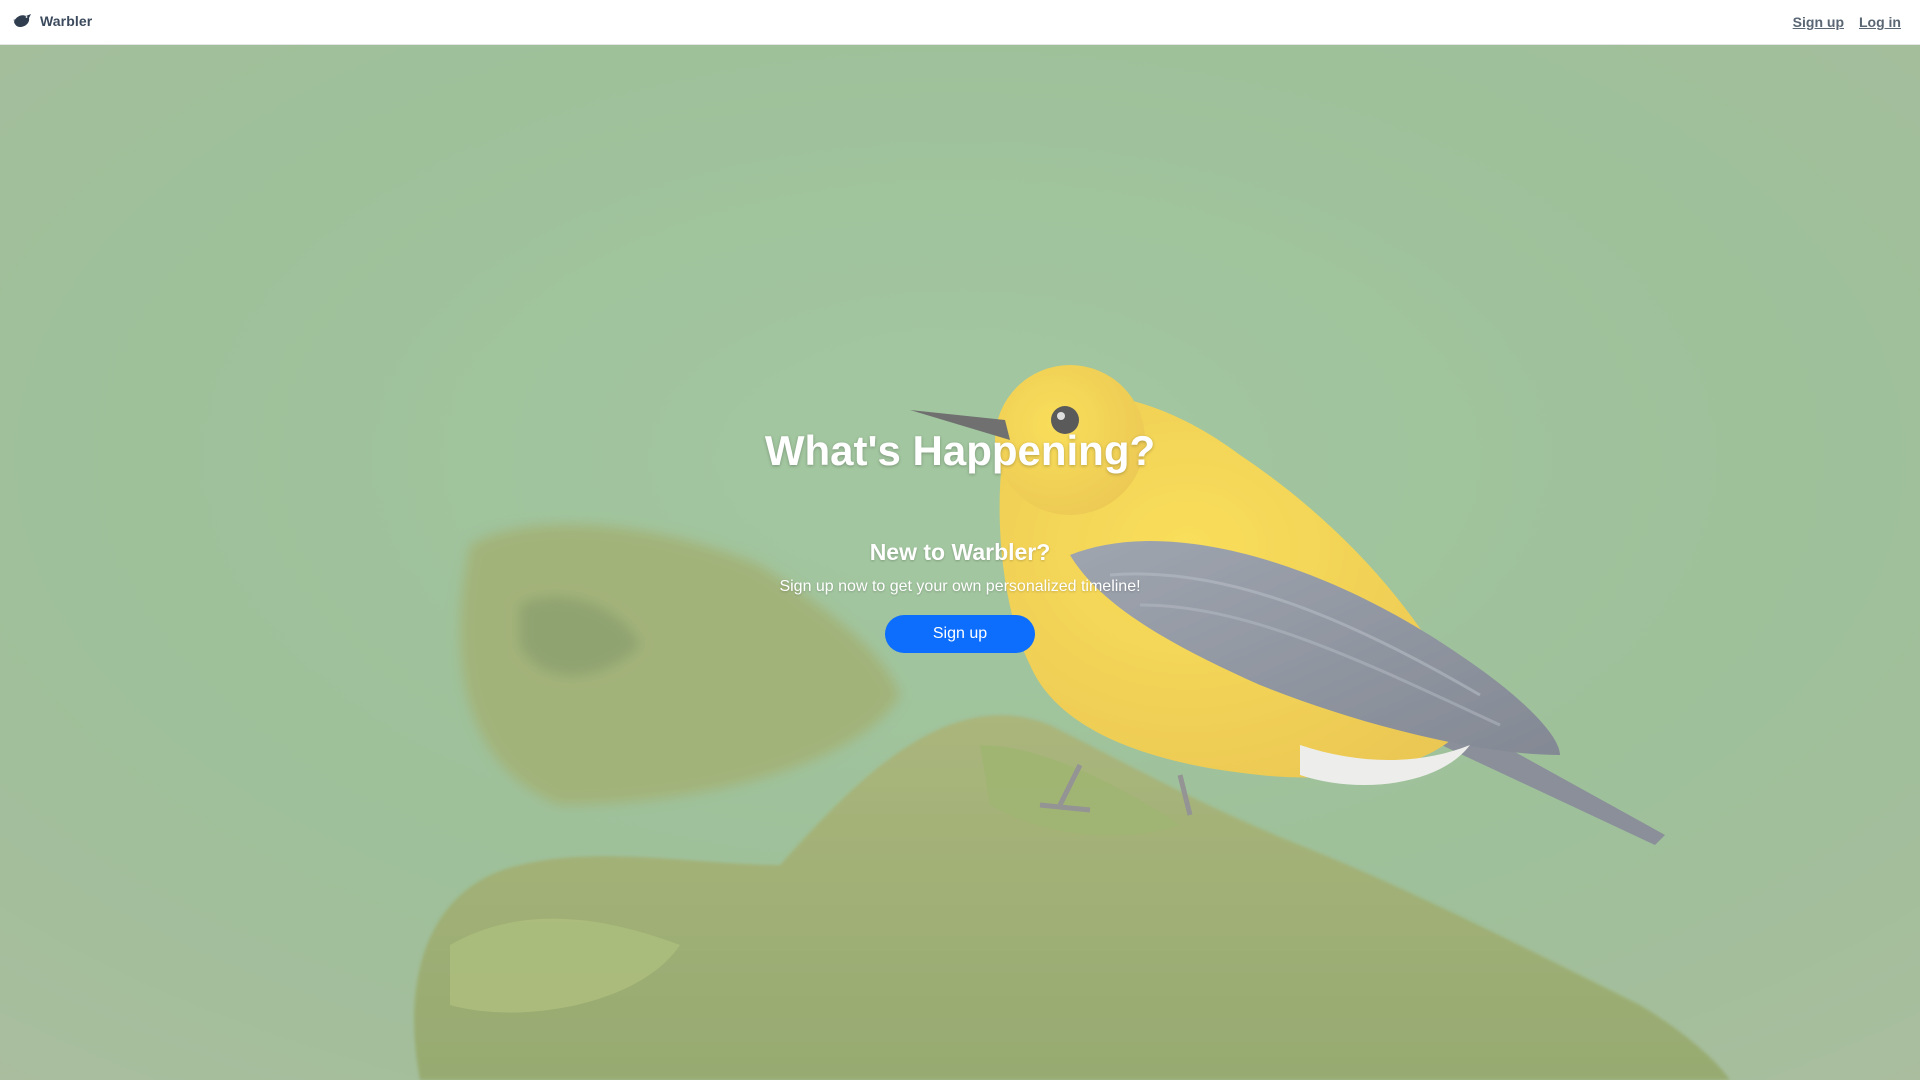 This screenshot has width=1920, height=1080. What do you see at coordinates (1847, 22) in the screenshot?
I see `nav-links: Sign up Log in` at bounding box center [1847, 22].